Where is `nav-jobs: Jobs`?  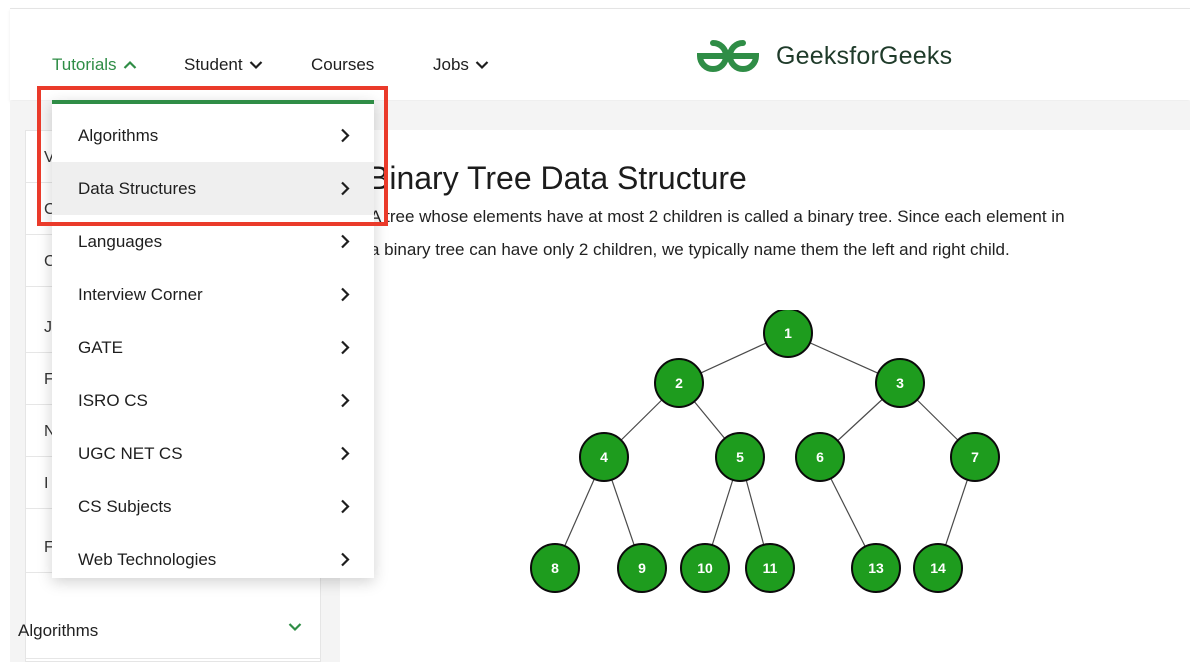
nav-jobs: Jobs is located at coordinates (461, 65).